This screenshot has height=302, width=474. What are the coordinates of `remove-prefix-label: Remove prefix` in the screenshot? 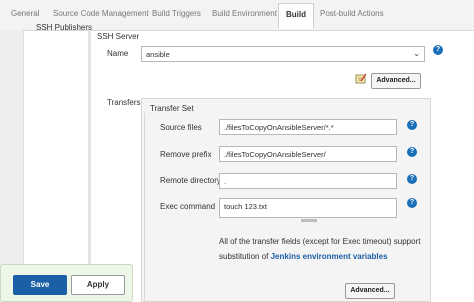 It's located at (186, 154).